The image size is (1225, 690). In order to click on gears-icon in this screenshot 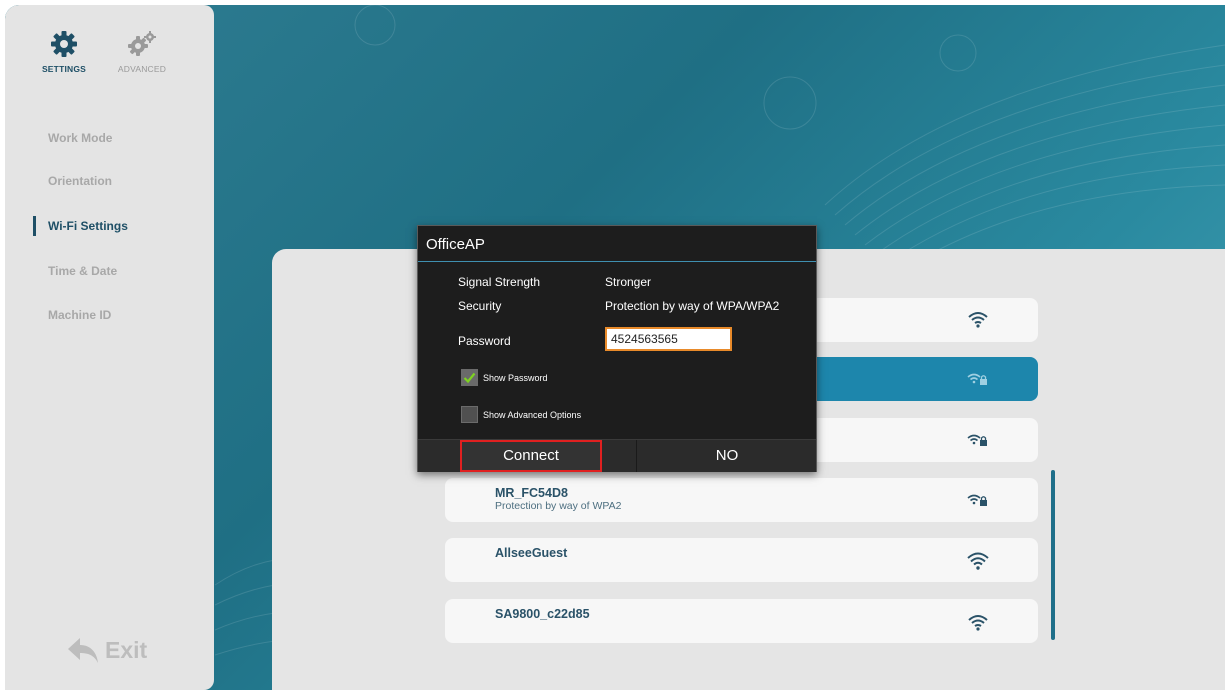, I will do `click(142, 43)`.